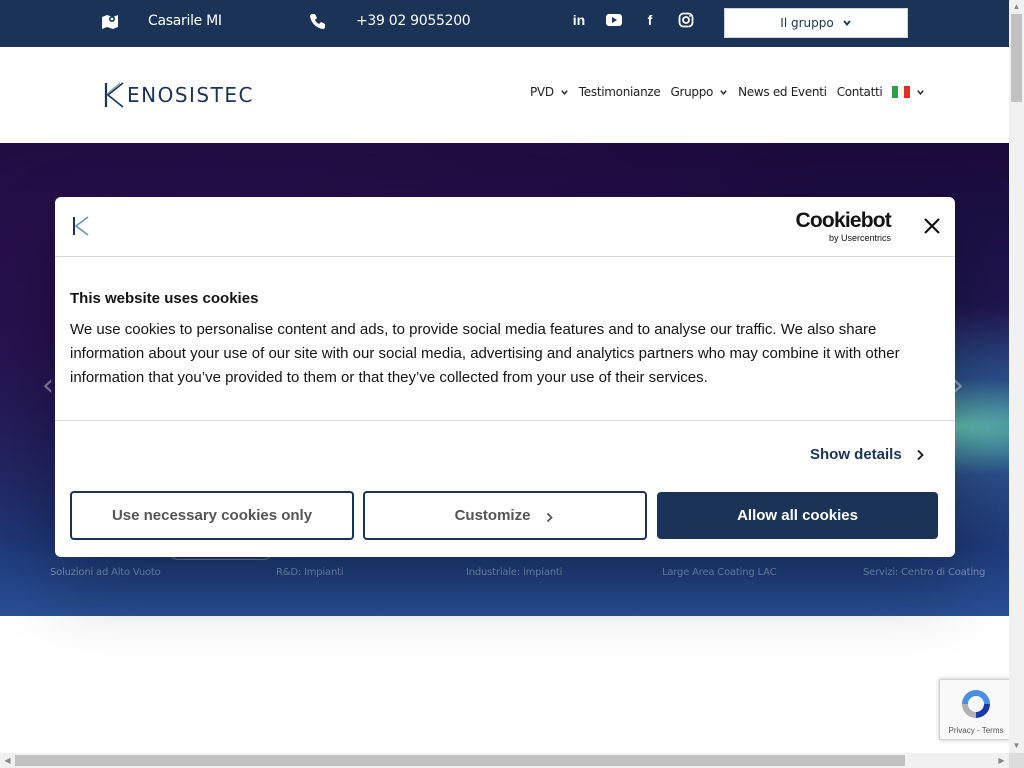  I want to click on gruppo-label: Il gruppo, so click(807, 23).